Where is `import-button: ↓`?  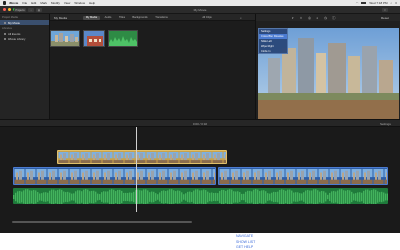
import-button: ↓ is located at coordinates (31, 10).